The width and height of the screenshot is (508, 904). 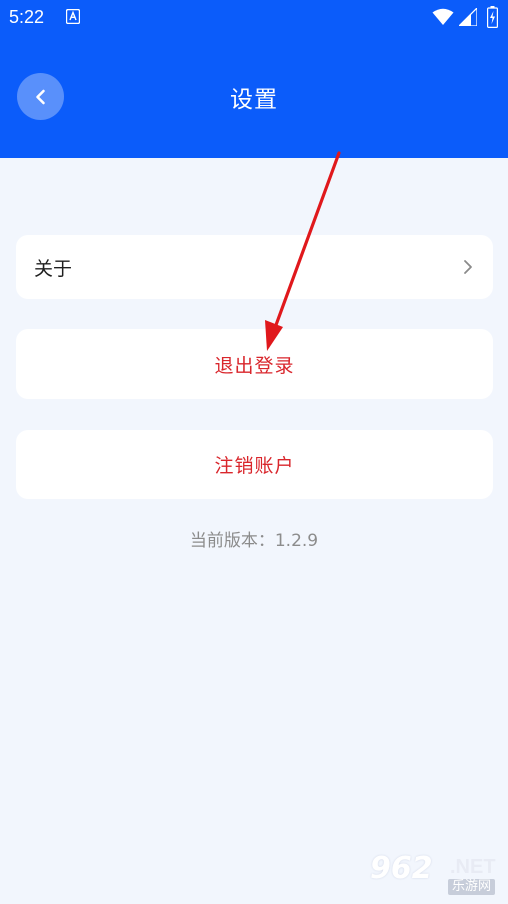 I want to click on page-title: 设置, so click(x=254, y=100).